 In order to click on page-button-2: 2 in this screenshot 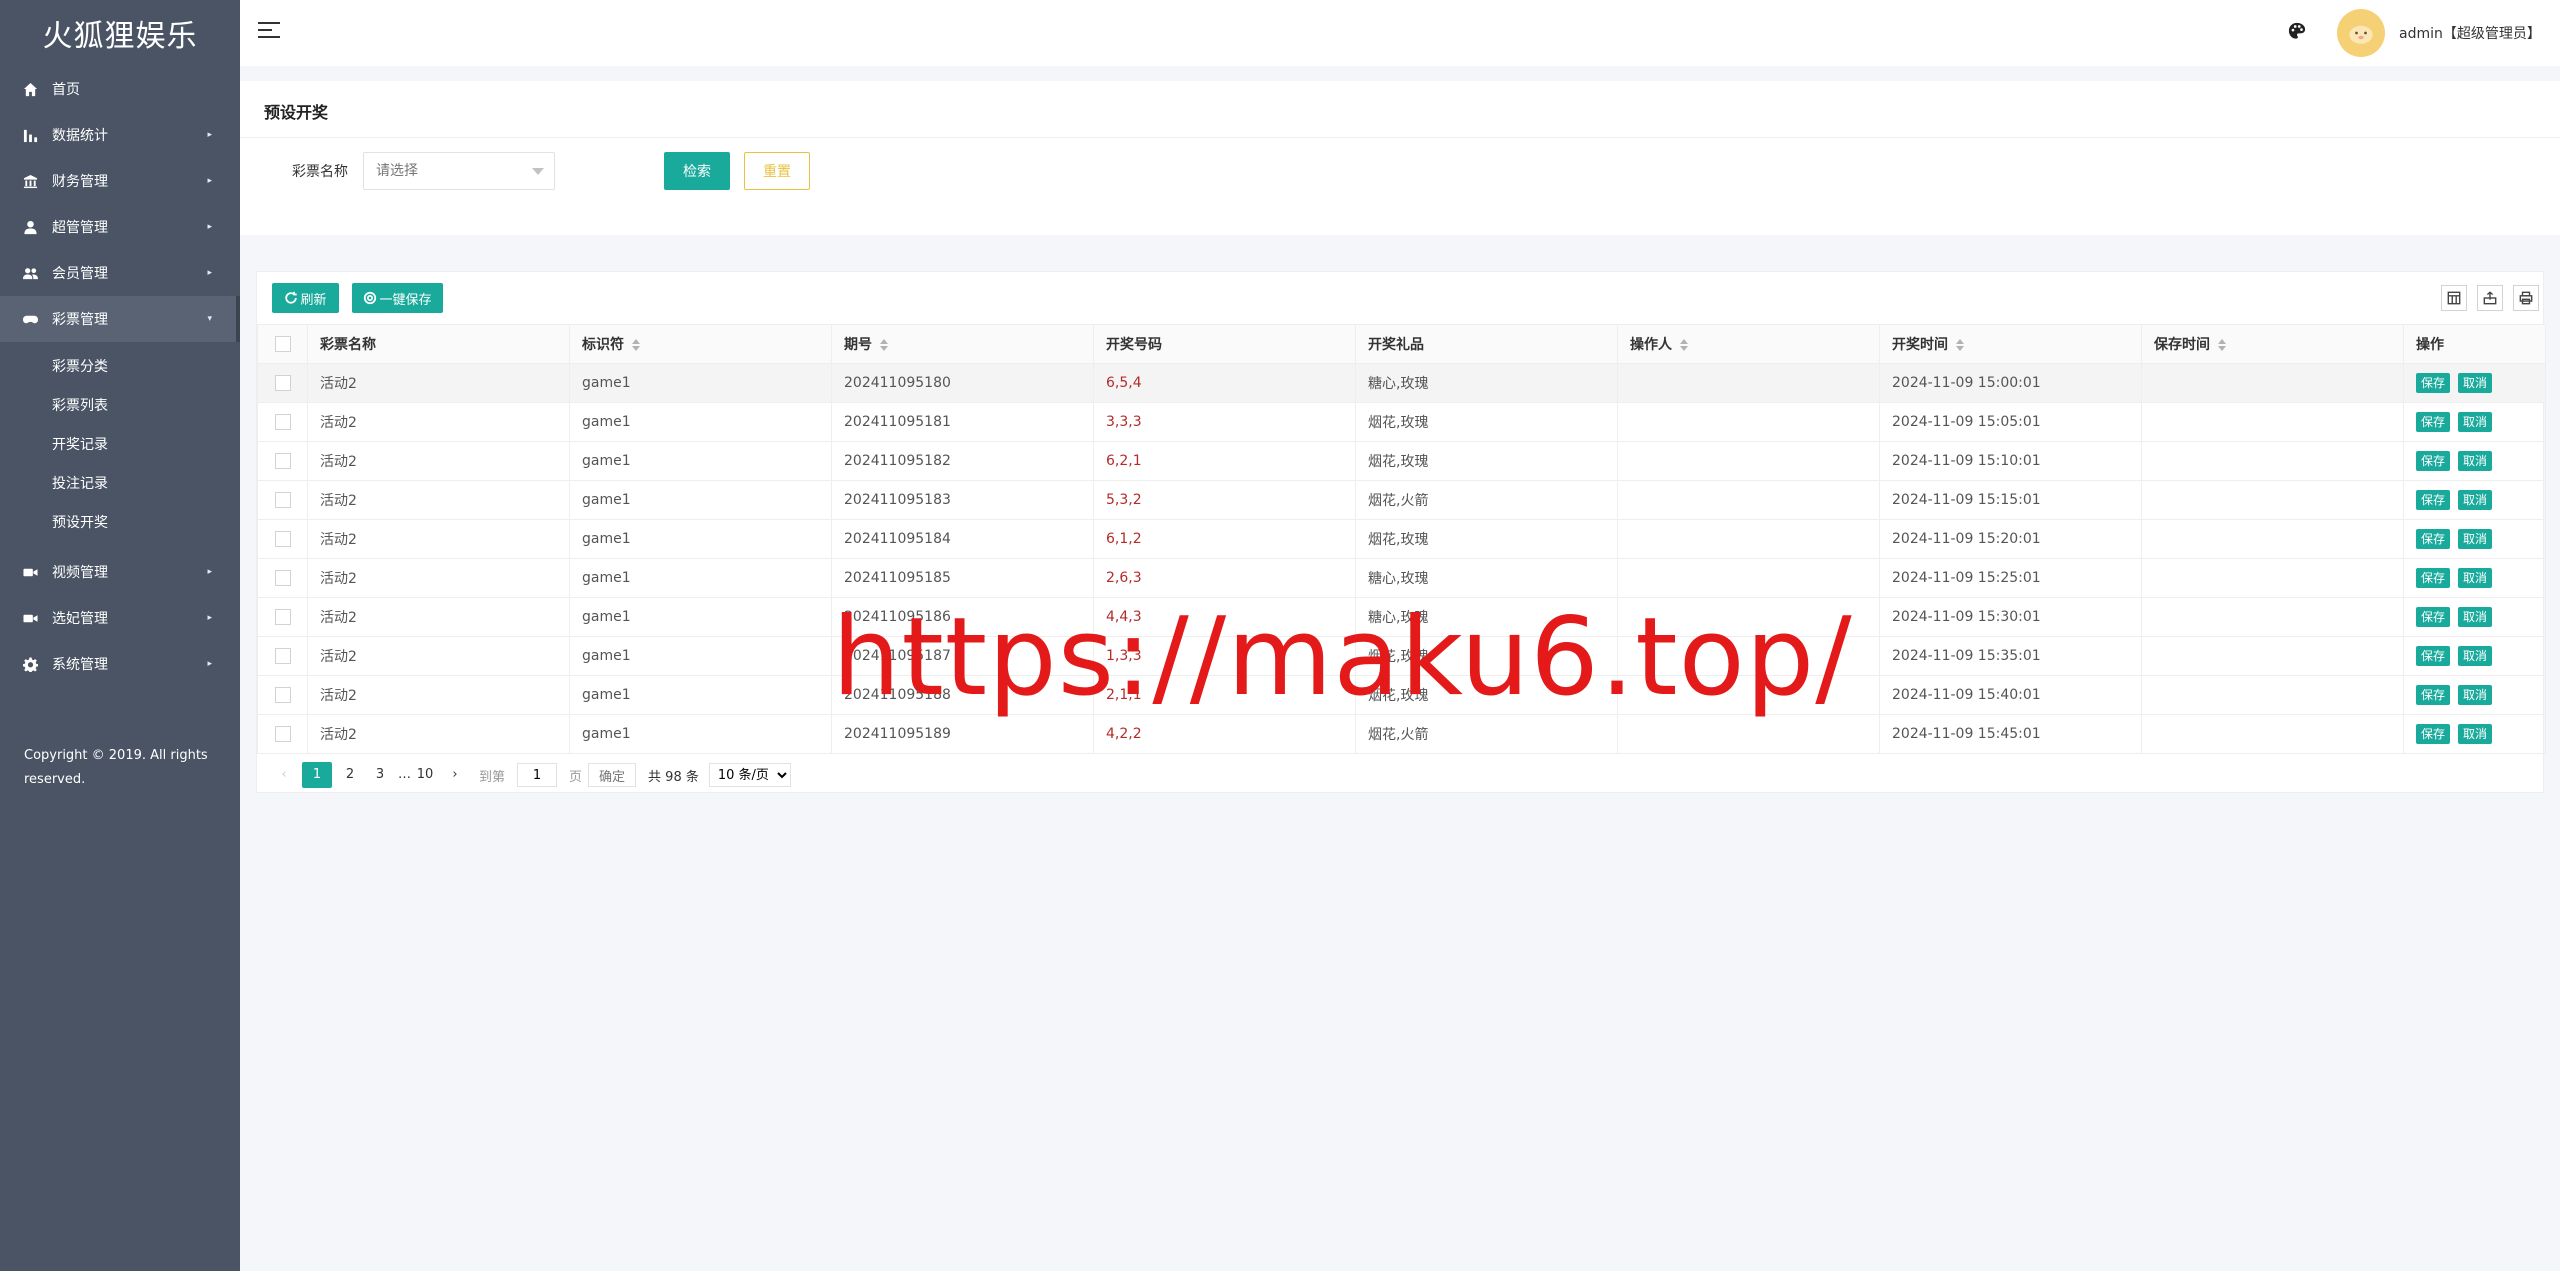, I will do `click(350, 775)`.